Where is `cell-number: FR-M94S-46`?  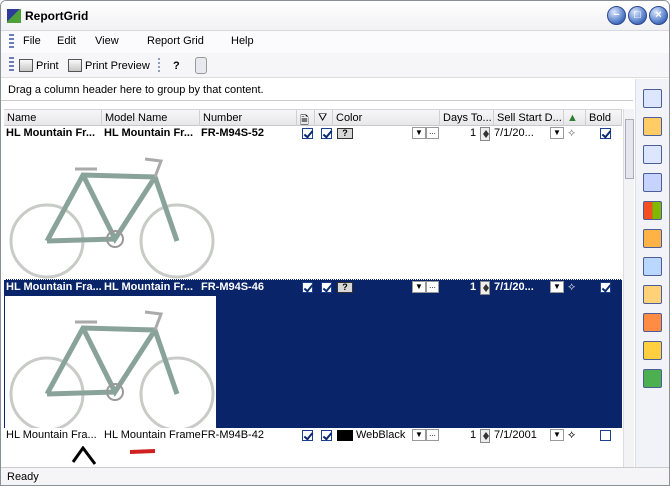 cell-number: FR-M94S-46 is located at coordinates (232, 287).